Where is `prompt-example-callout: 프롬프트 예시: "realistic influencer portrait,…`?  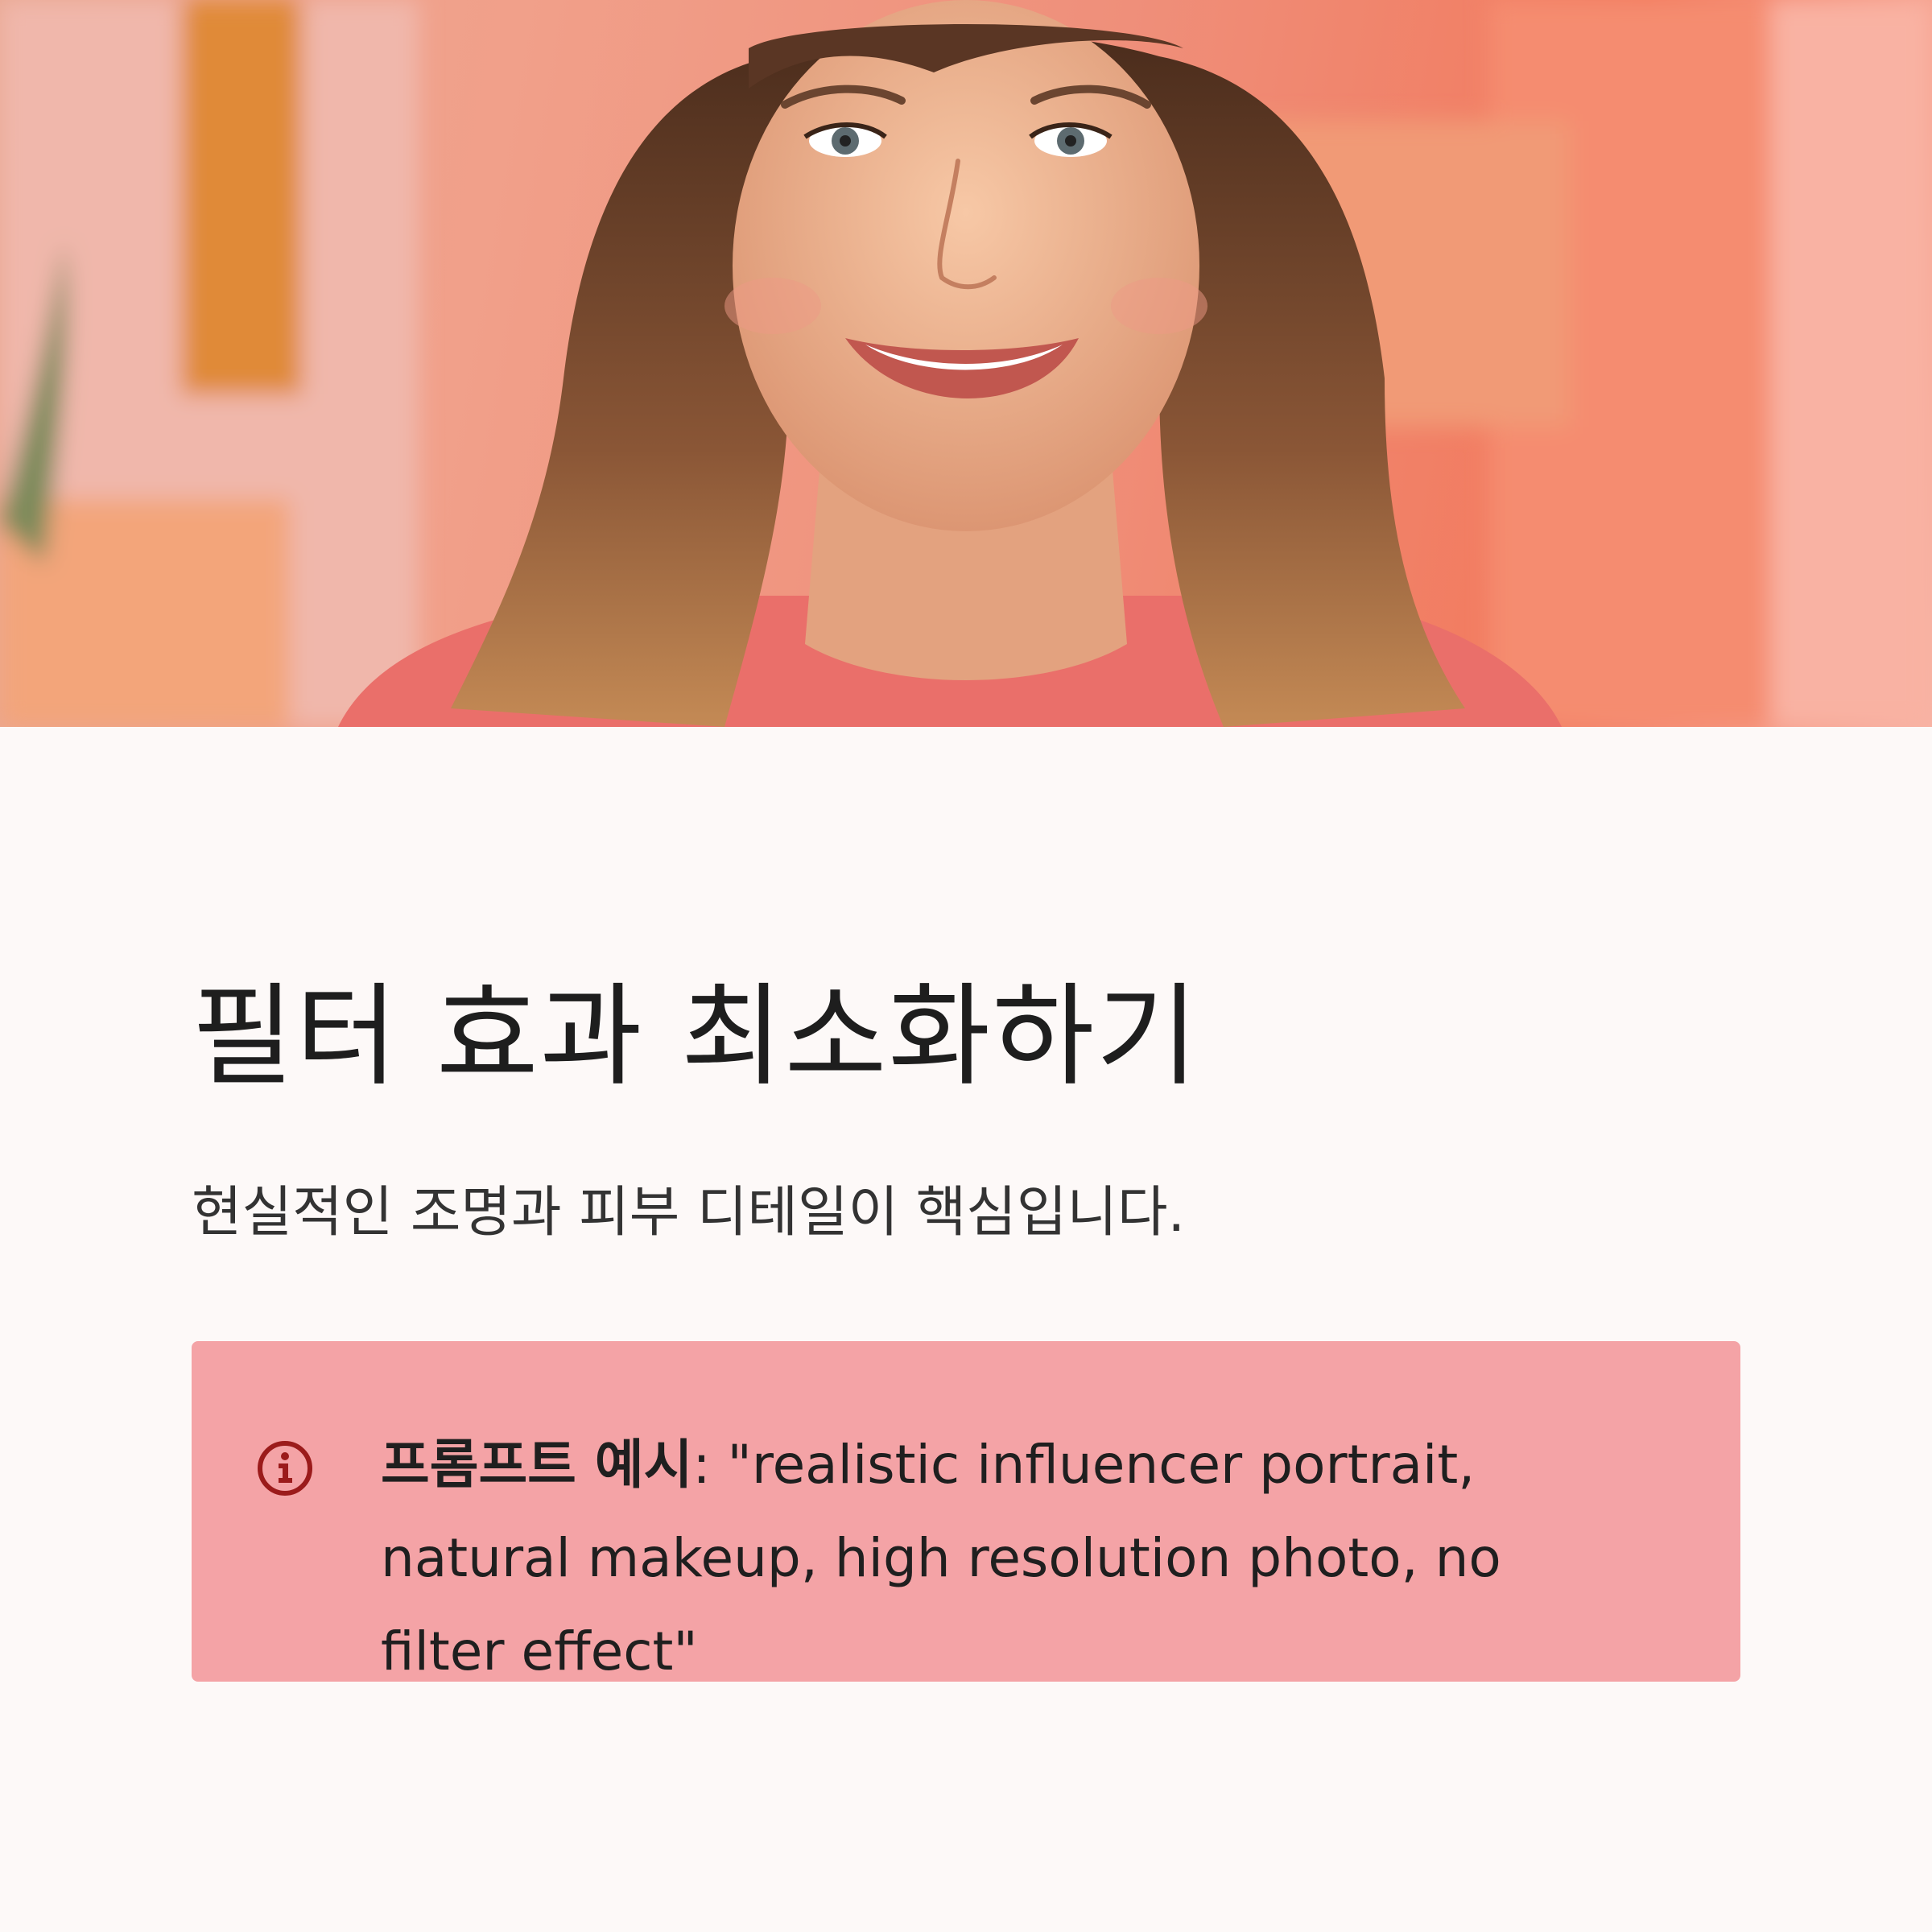 prompt-example-callout: 프롬프트 예시: "realistic influencer portrait,… is located at coordinates (966, 1511).